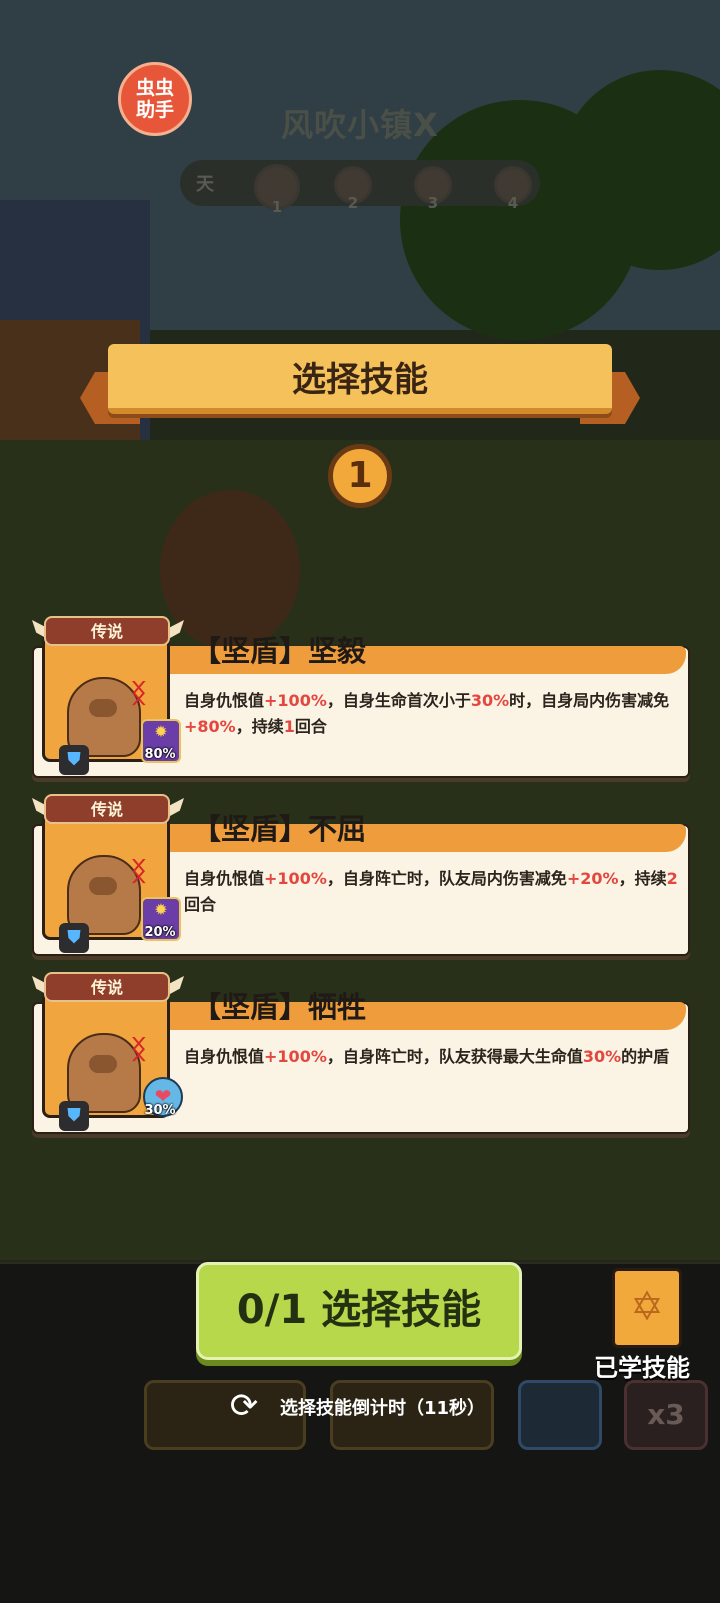 The height and width of the screenshot is (1603, 720). Describe the element at coordinates (360, 476) in the screenshot. I see `remaining-choices-badge: 1` at that location.